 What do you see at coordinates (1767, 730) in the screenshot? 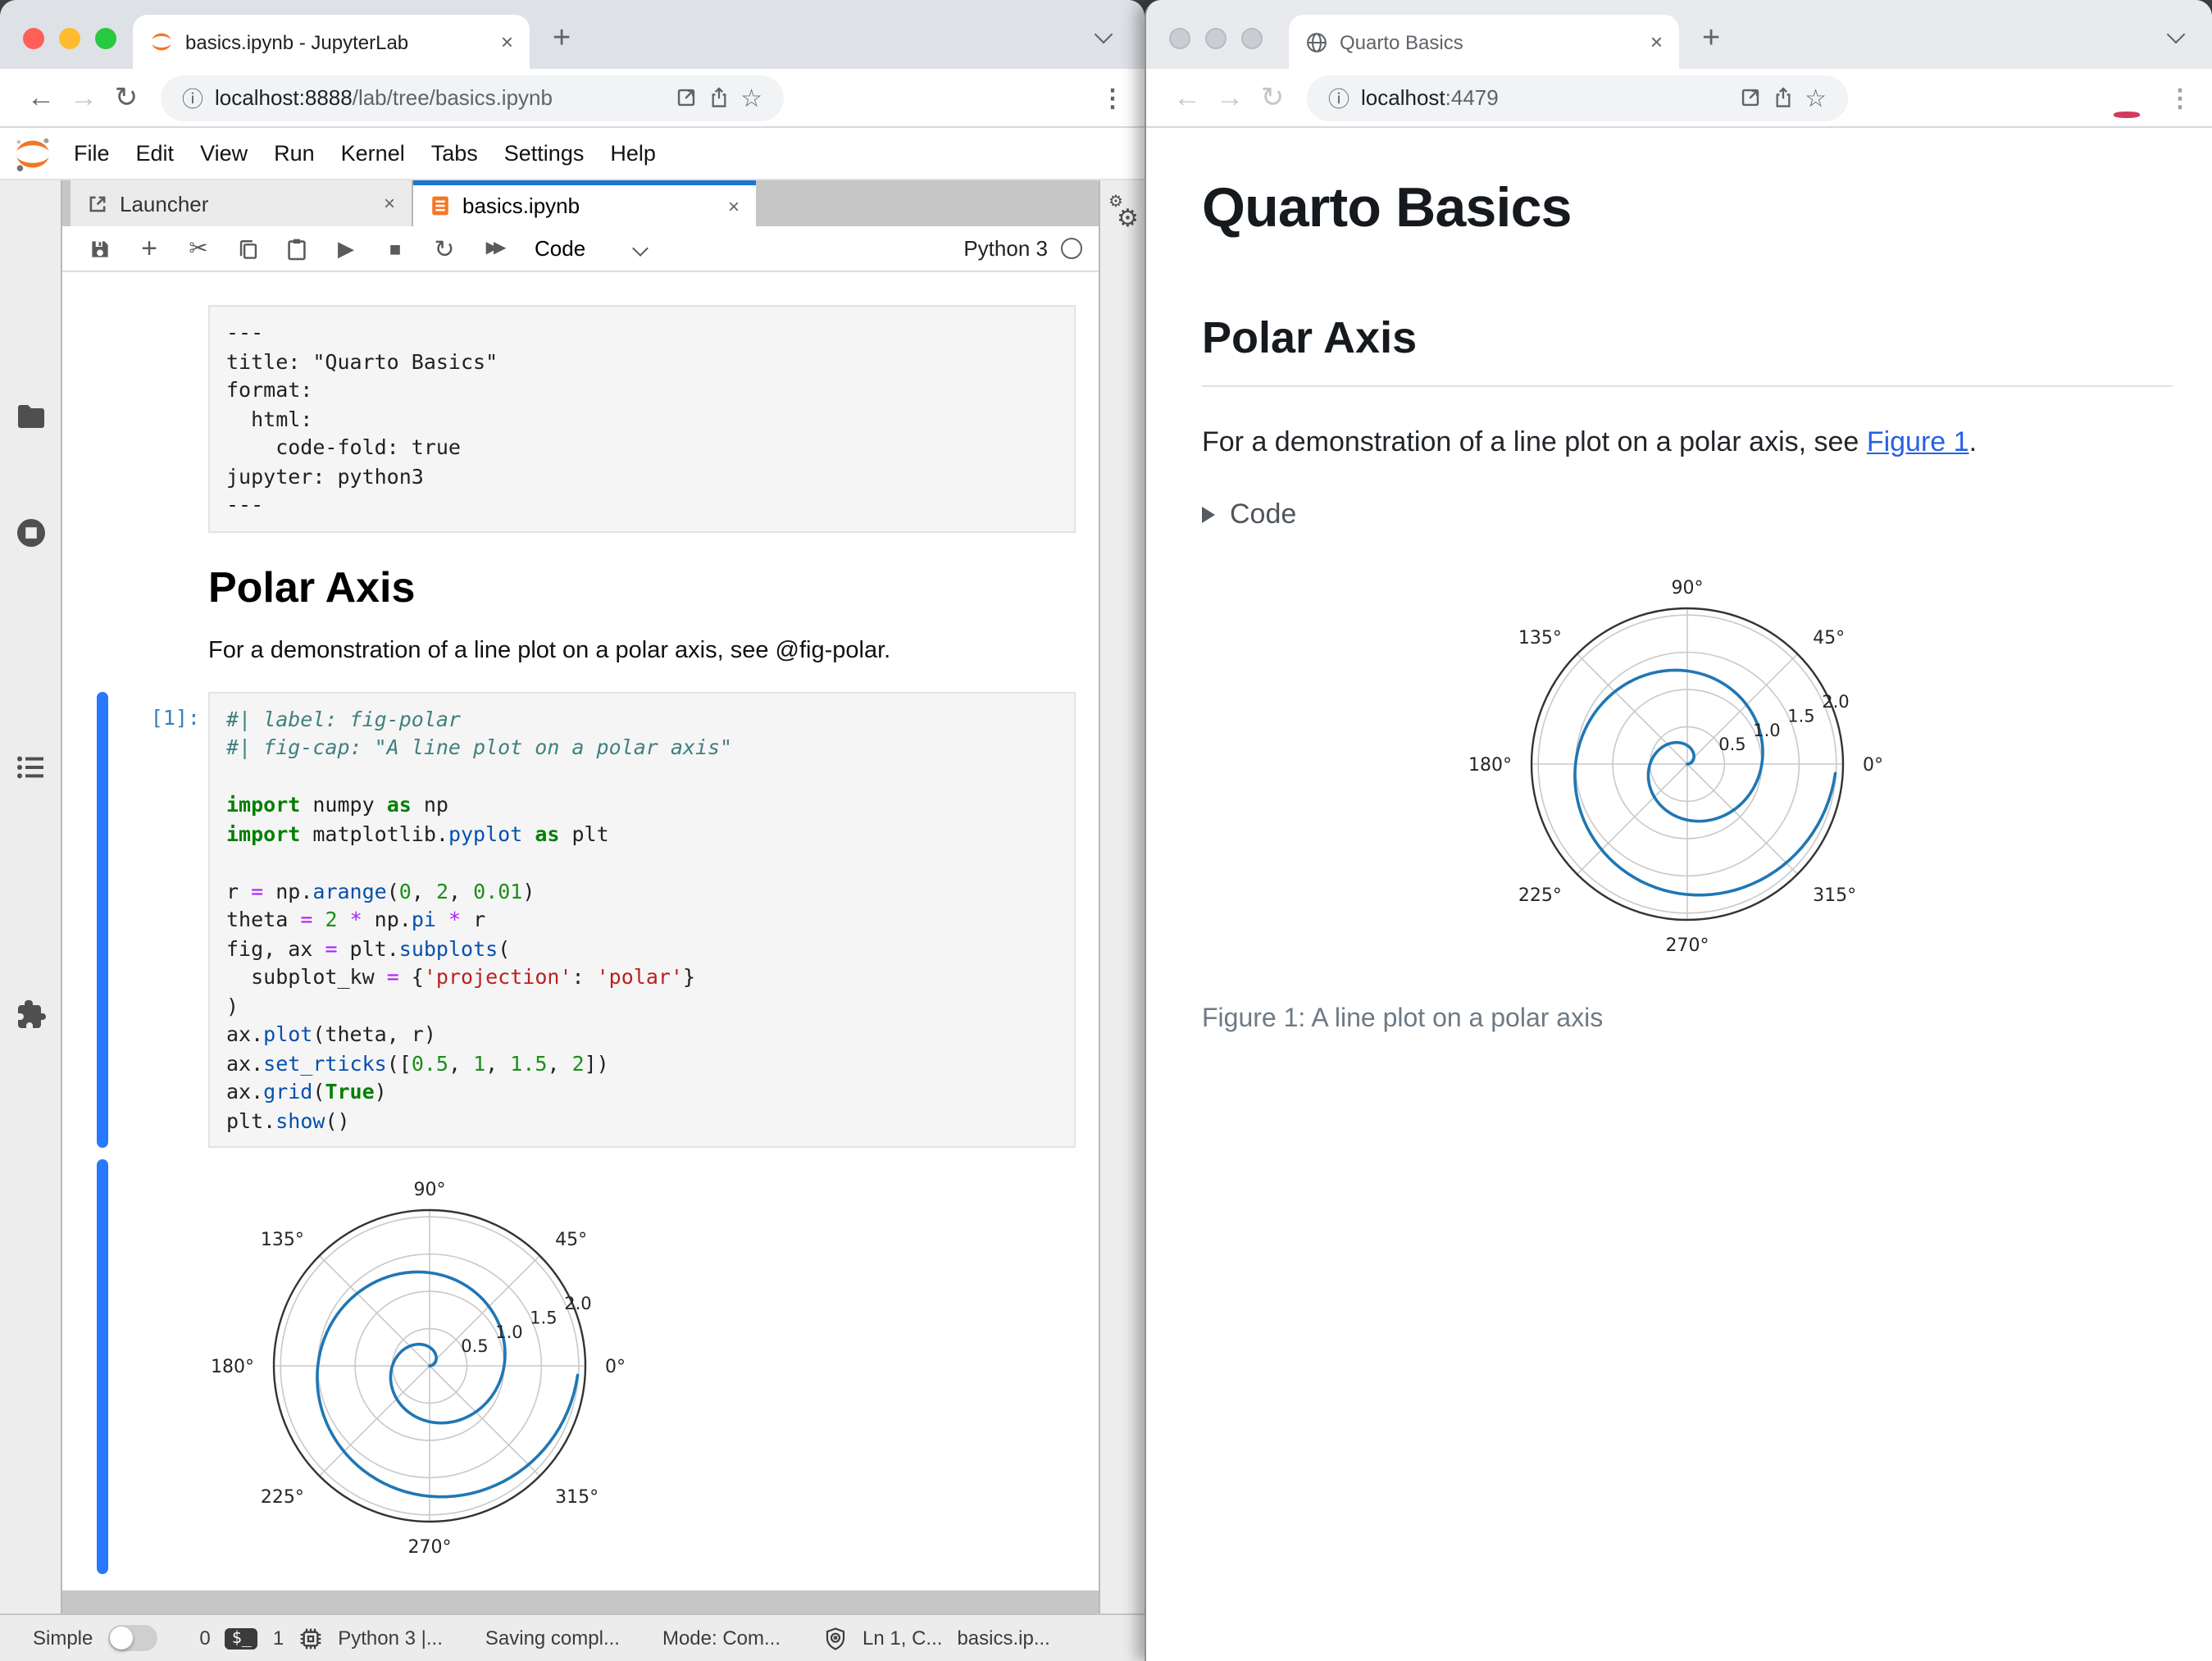
I see `svg-text: 1.0` at bounding box center [1767, 730].